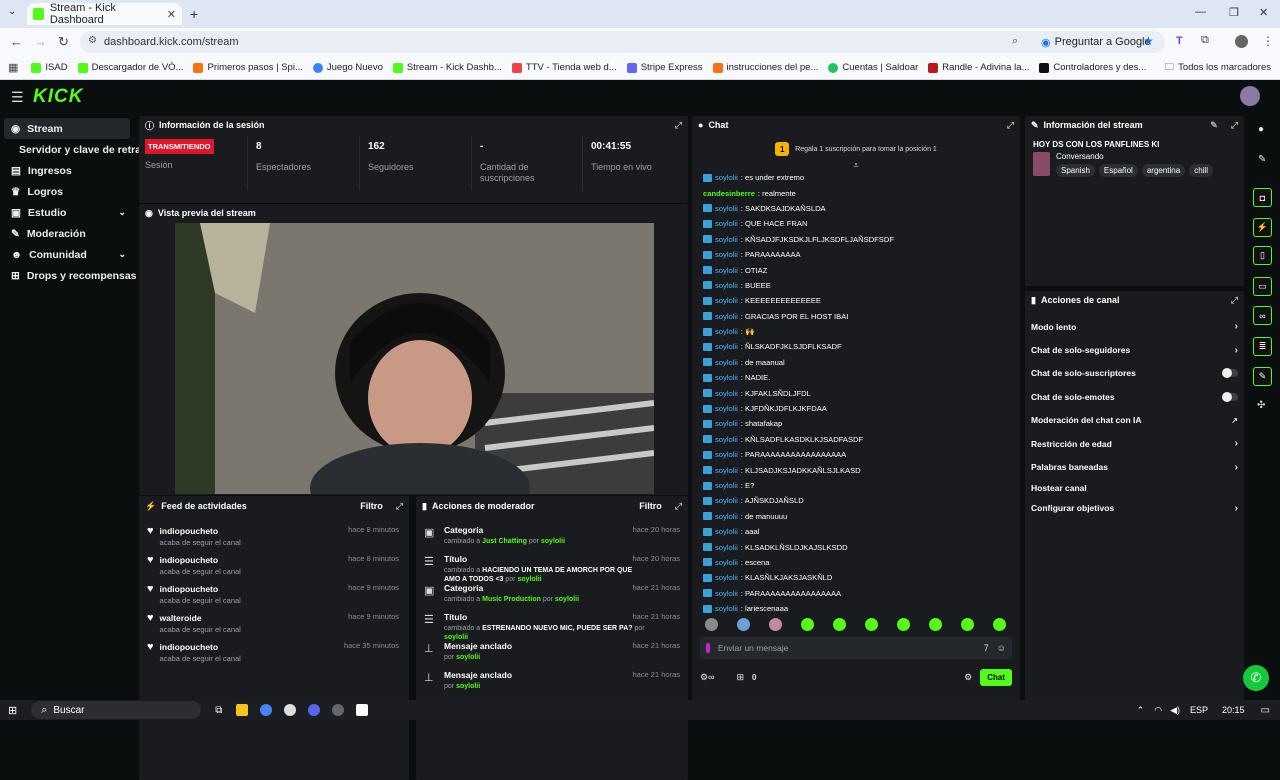  I want to click on user-avatar, so click(1250, 96).